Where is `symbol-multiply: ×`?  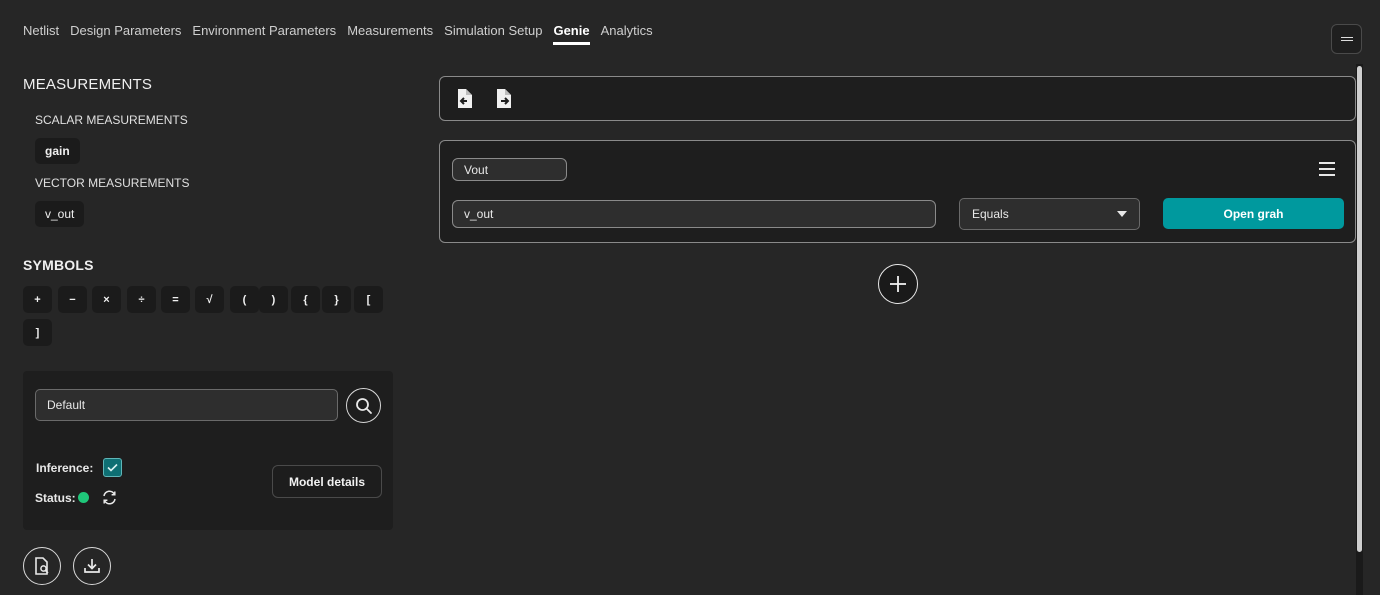
symbol-multiply: × is located at coordinates (106, 299).